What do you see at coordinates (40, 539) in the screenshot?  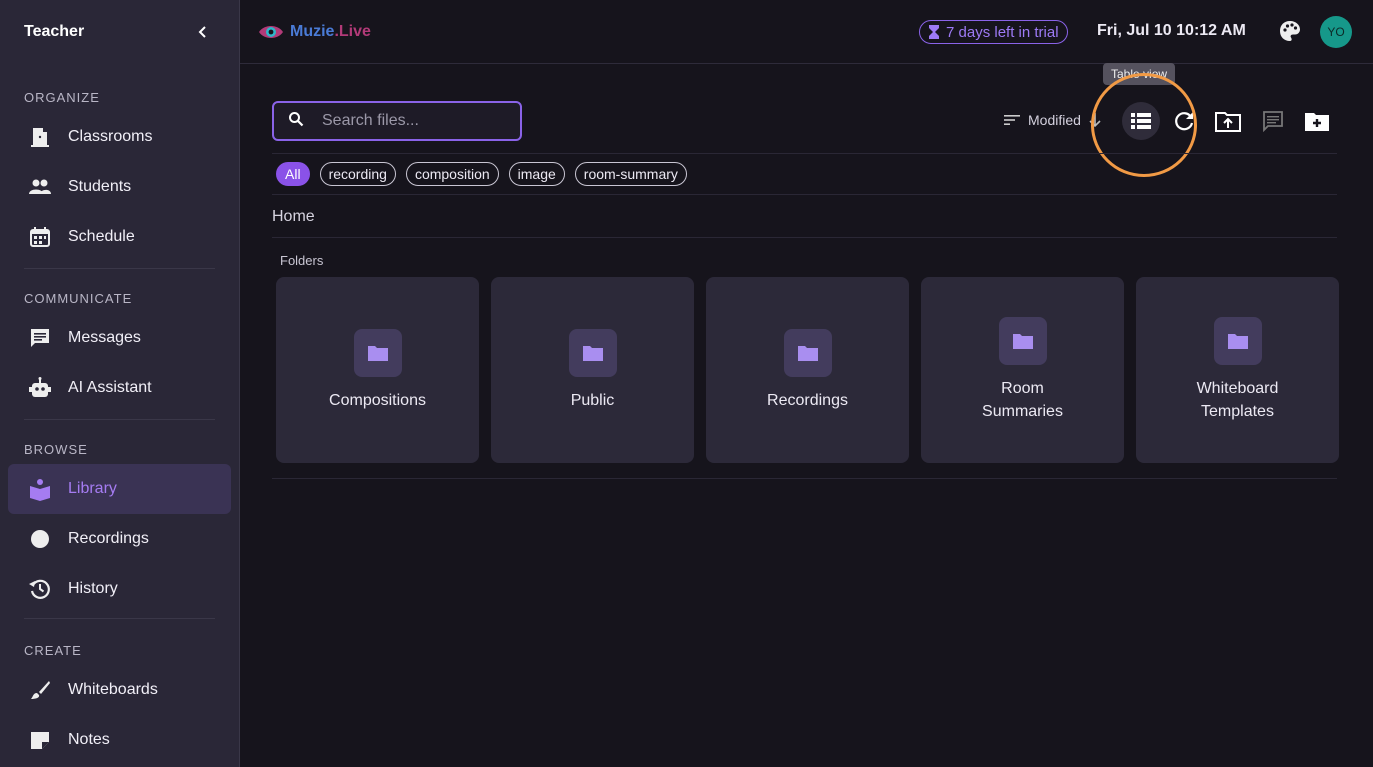 I see `record-icon` at bounding box center [40, 539].